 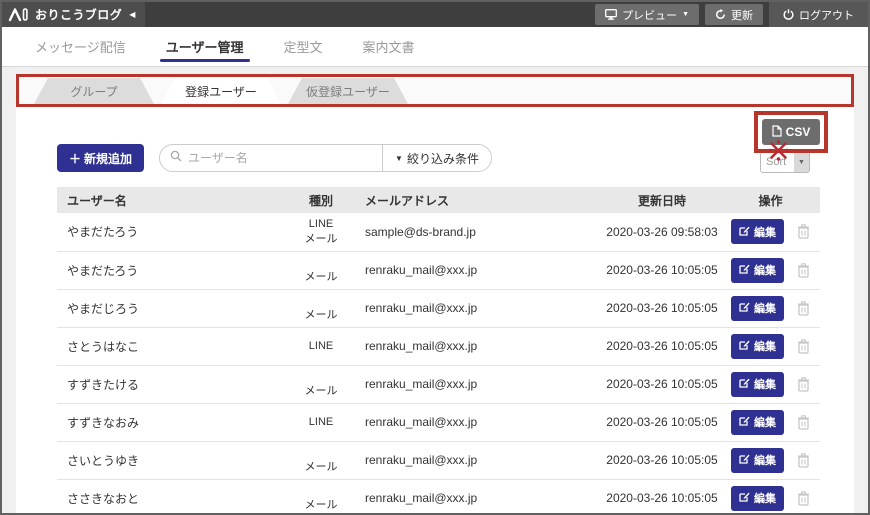 What do you see at coordinates (611, 14) in the screenshot?
I see `monitor-icon` at bounding box center [611, 14].